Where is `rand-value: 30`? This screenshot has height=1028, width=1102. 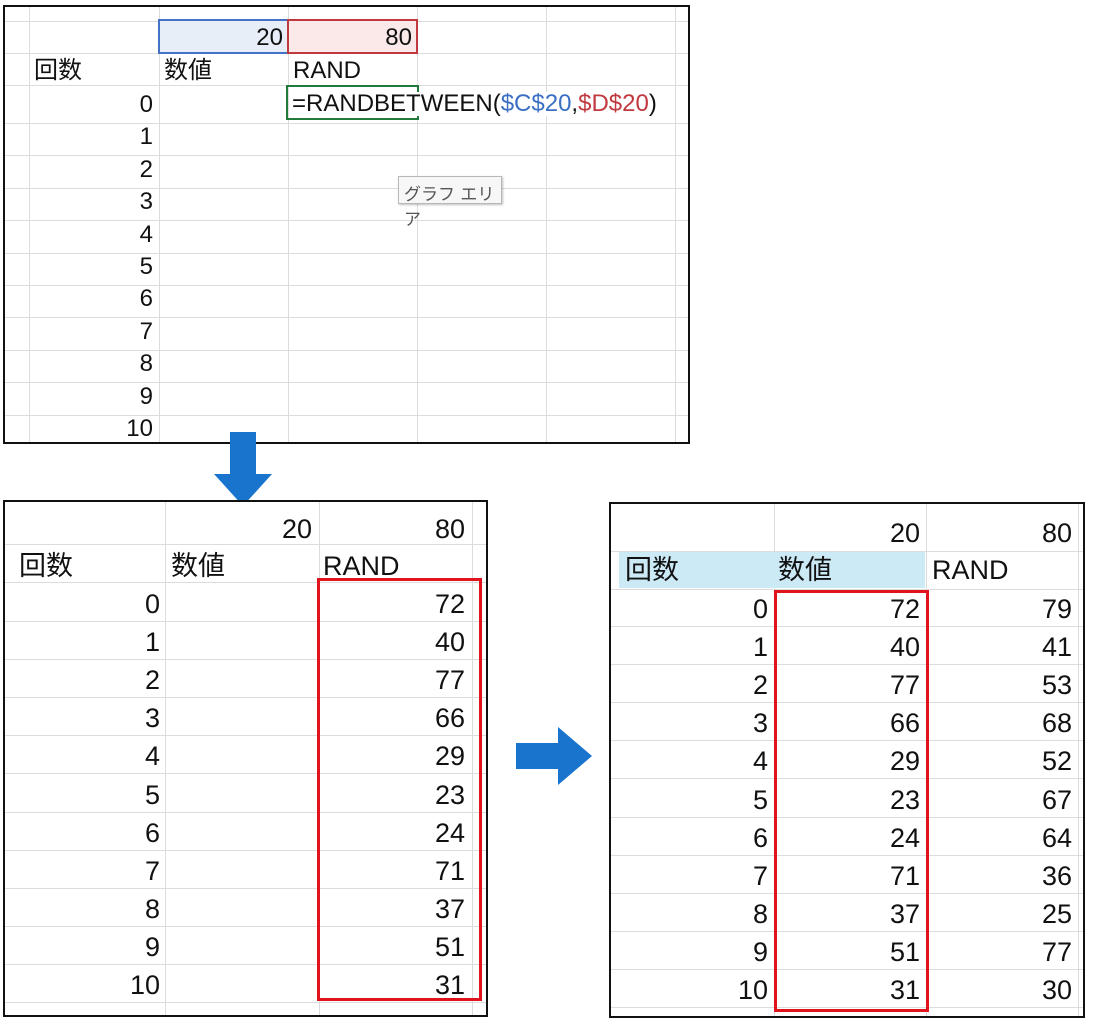
rand-value: 30 is located at coordinates (1056, 990).